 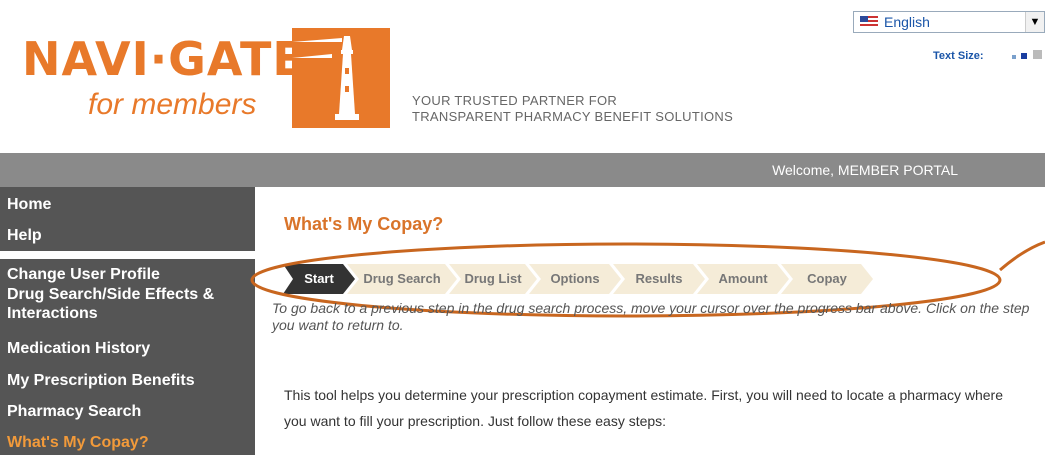 I want to click on logo: NAVI·GATE for members, so click(x=212, y=83).